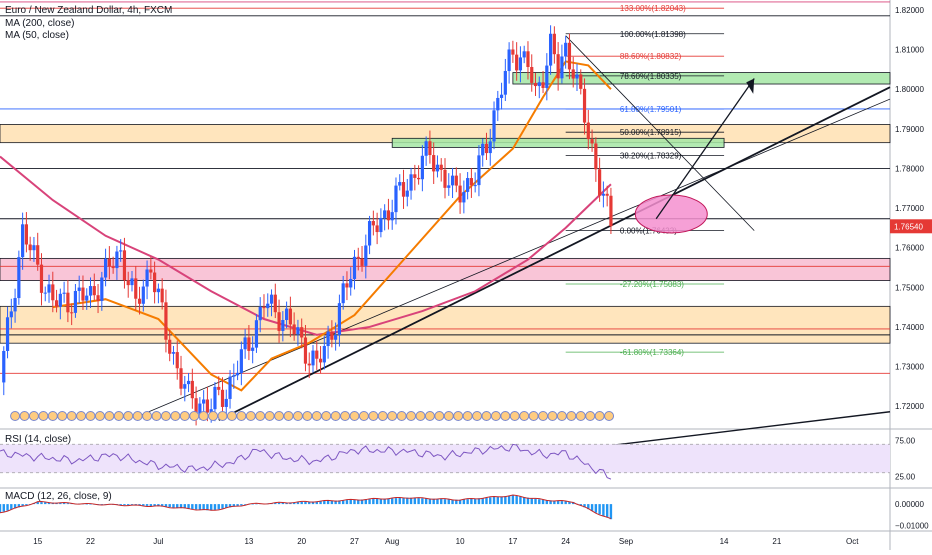 The image size is (932, 555). Describe the element at coordinates (909, 248) in the screenshot. I see `price-tick-label: 1.76000` at that location.